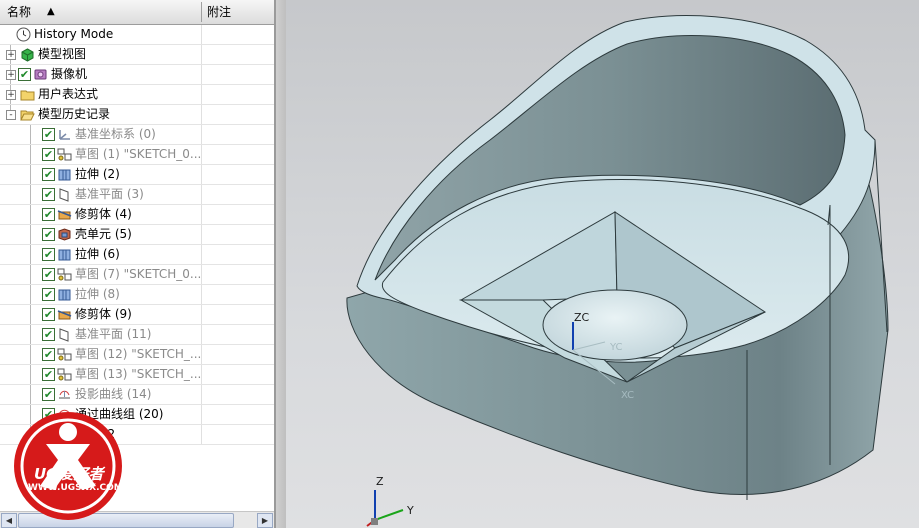 This screenshot has height=531, width=919. Describe the element at coordinates (64, 234) in the screenshot. I see `shell-icon` at that location.